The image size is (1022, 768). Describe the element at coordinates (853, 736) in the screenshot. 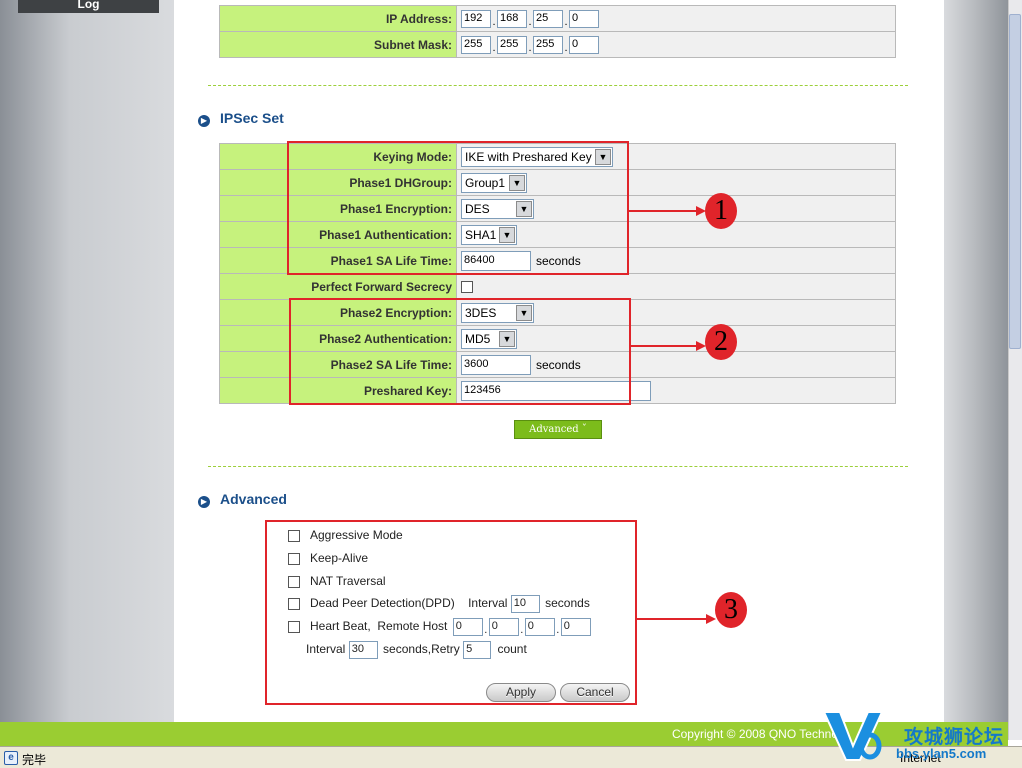

I see `v-logo-icon` at that location.